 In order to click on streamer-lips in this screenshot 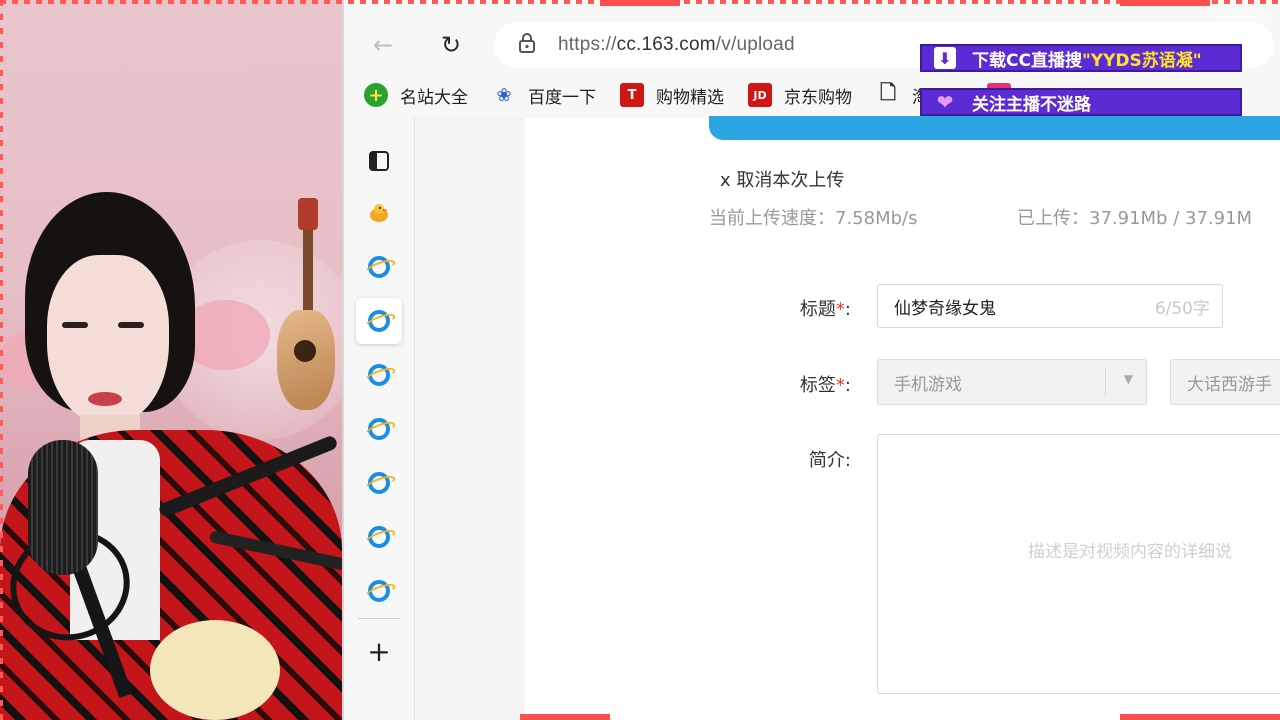, I will do `click(105, 399)`.